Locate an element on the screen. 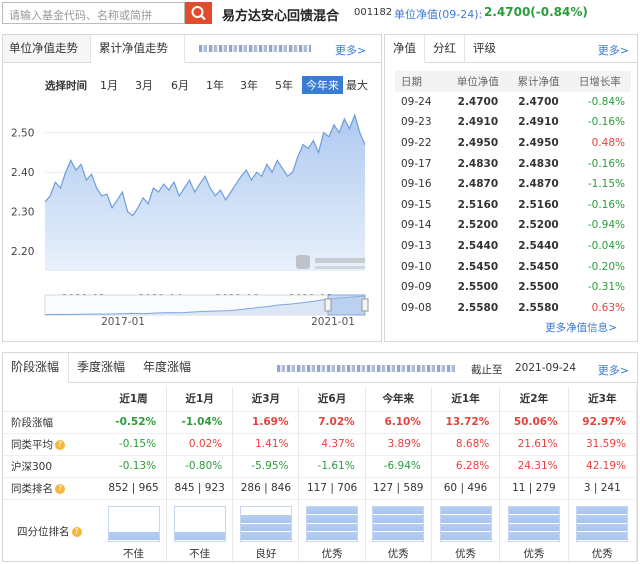 The width and height of the screenshot is (640, 564). navigator-label: 2021-01 is located at coordinates (333, 321).